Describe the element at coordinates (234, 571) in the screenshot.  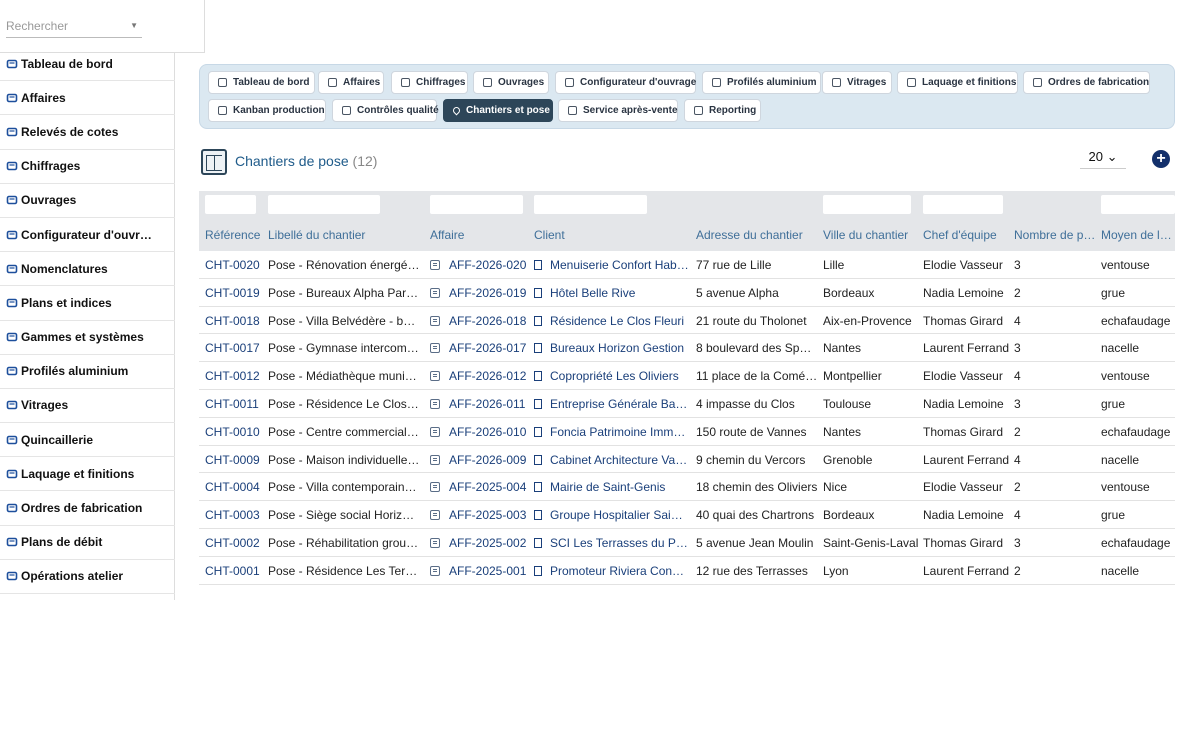
I see `table-cell: CHT-0001` at that location.